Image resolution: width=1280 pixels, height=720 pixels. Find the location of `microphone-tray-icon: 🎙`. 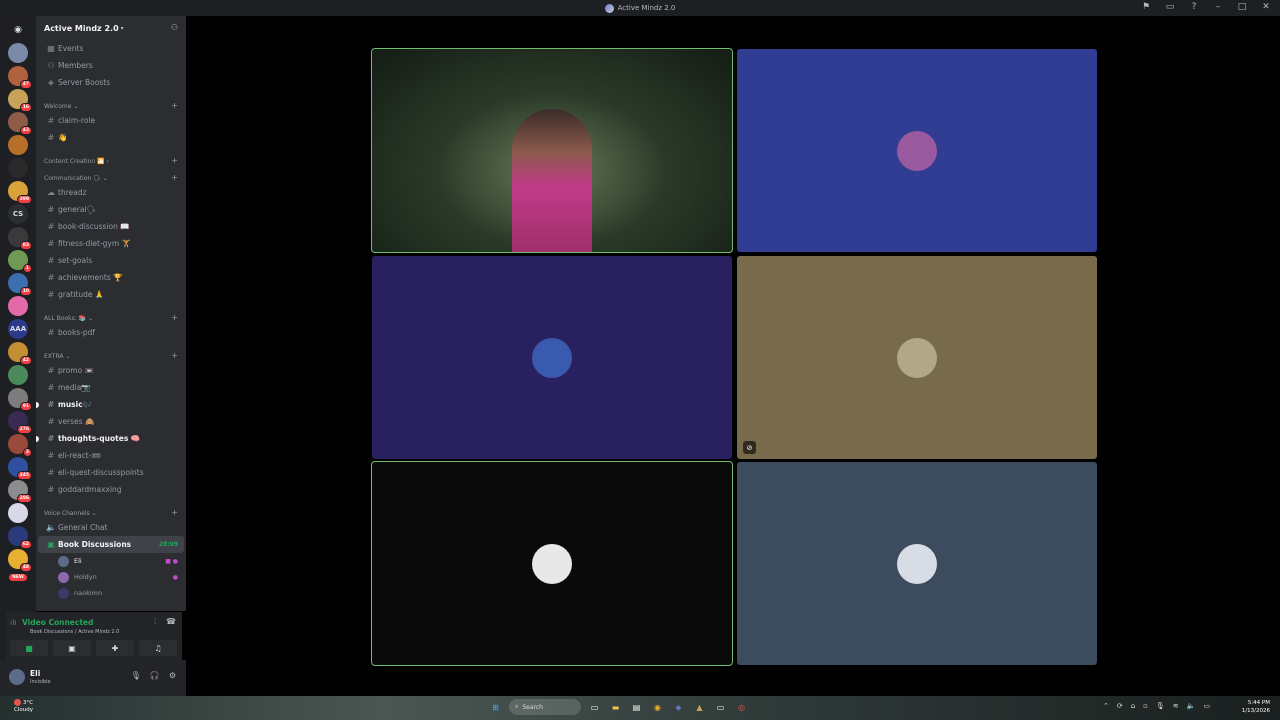

microphone-tray-icon: 🎙 is located at coordinates (1160, 706).